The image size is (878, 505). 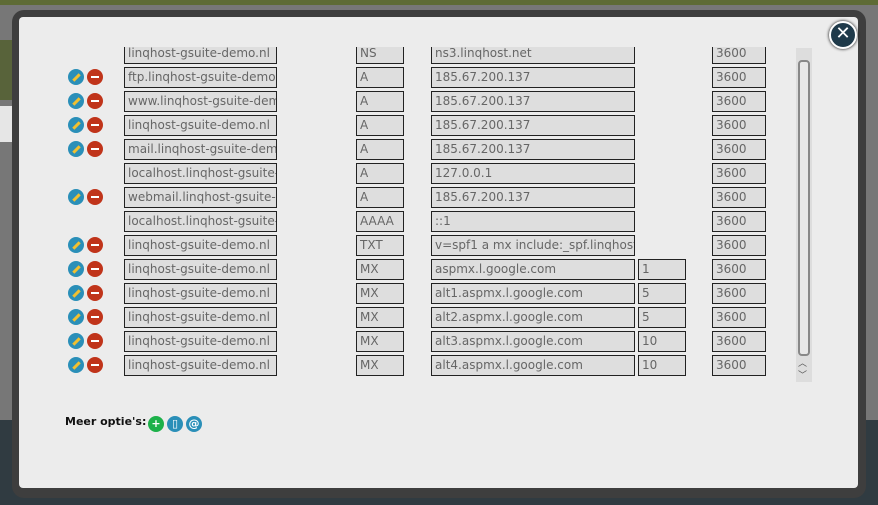 I want to click on name-field: ftp.linqhost-gsuite-demo.nl, so click(x=200, y=77).